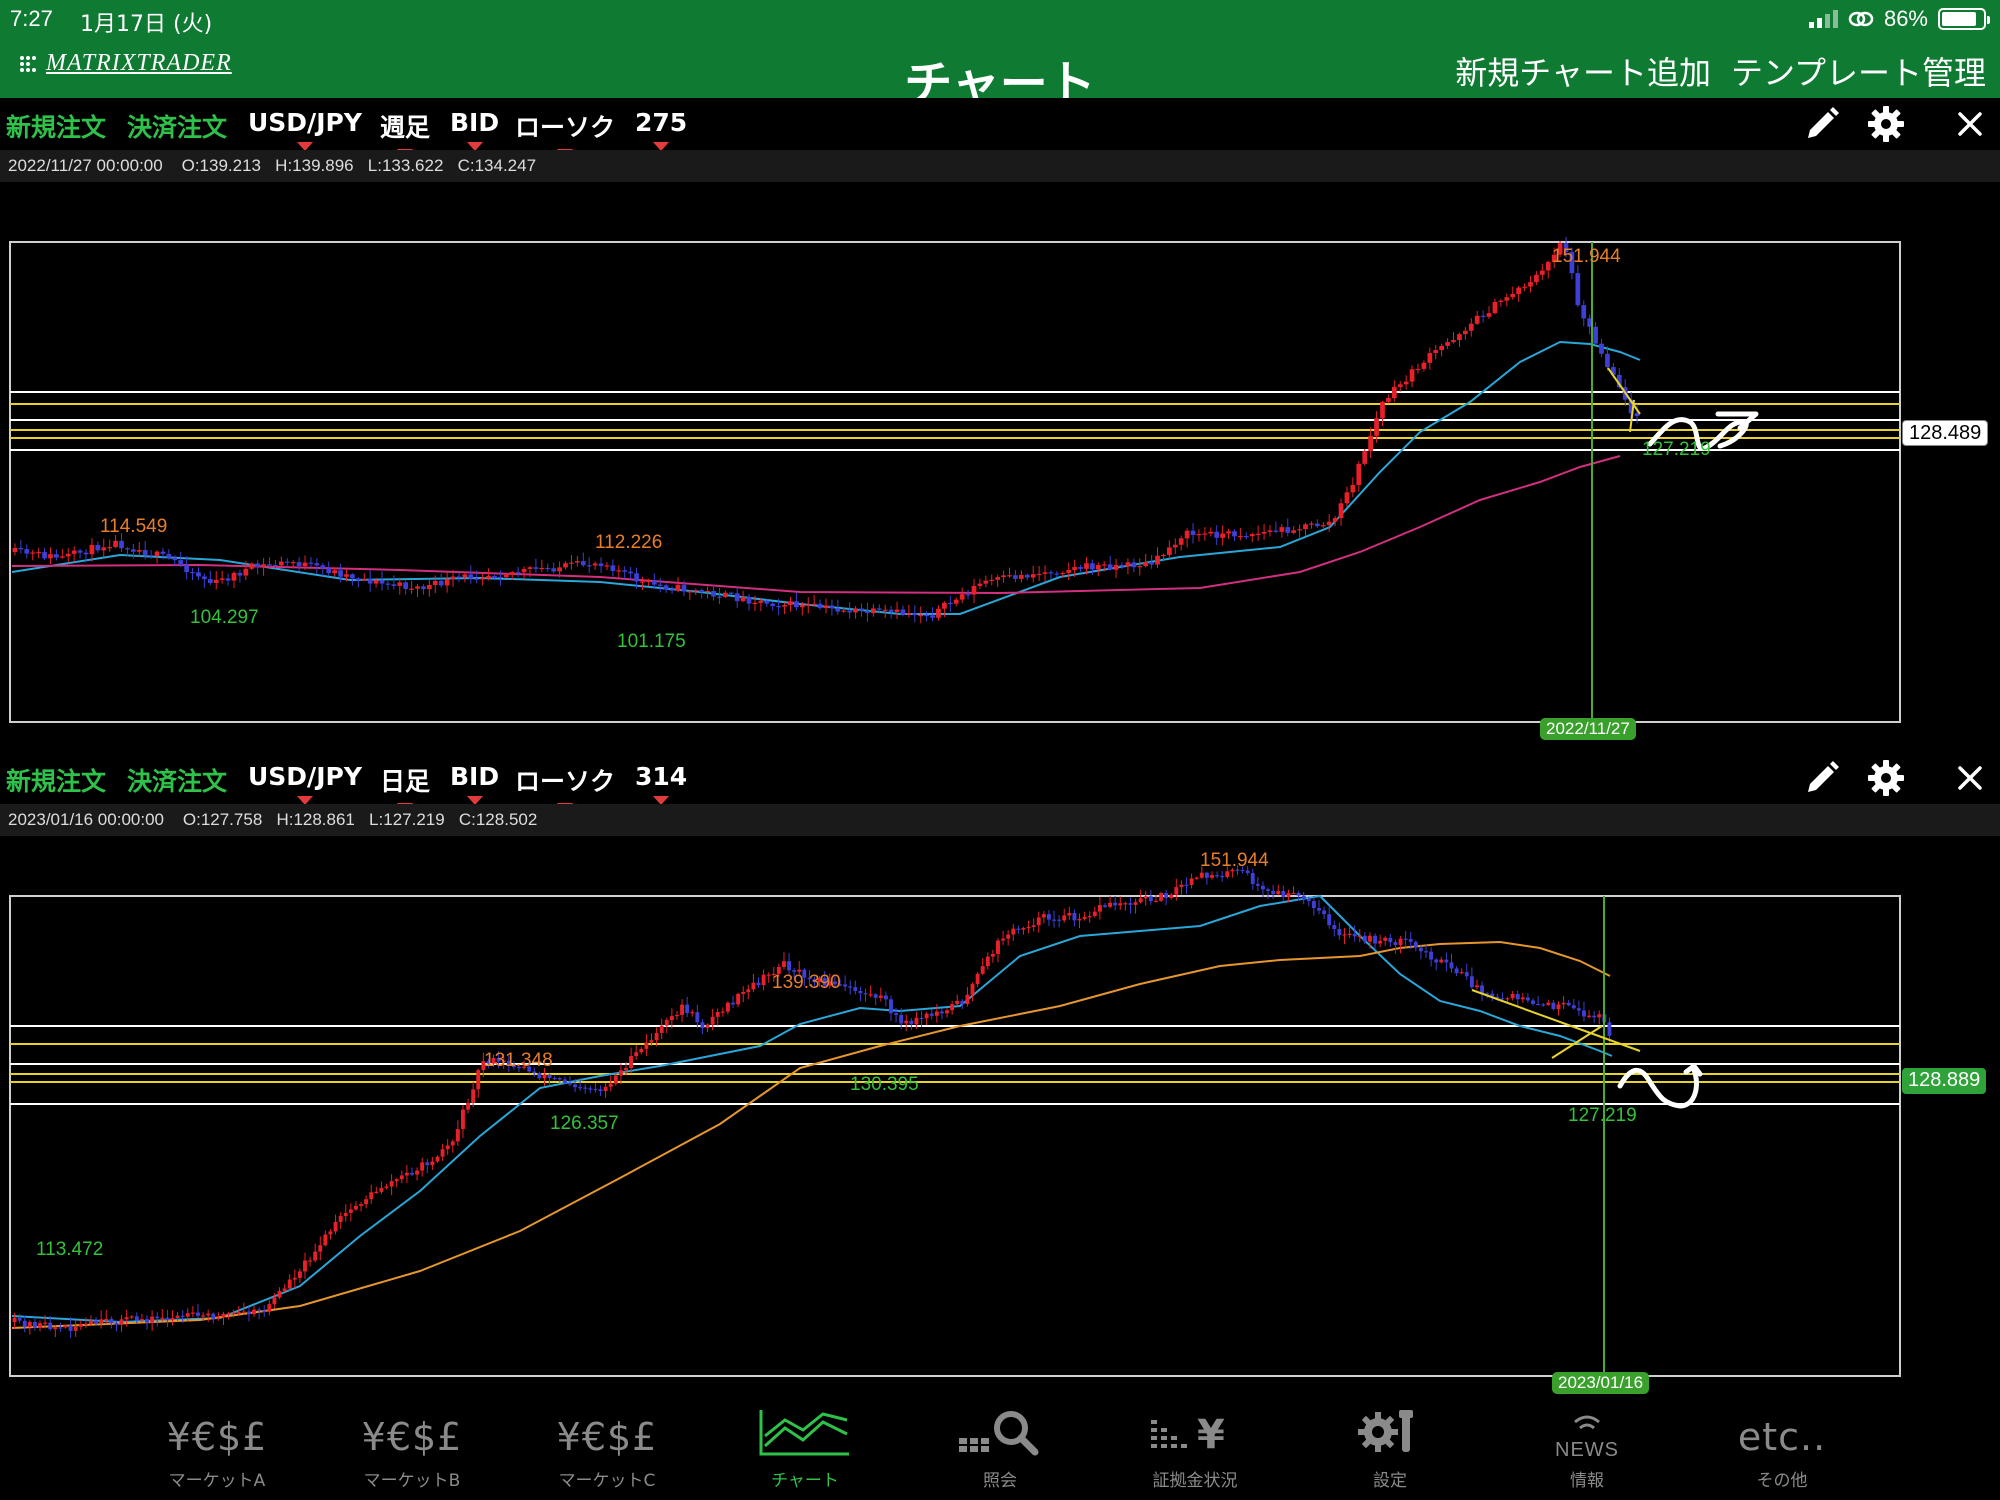 The width and height of the screenshot is (2000, 1500). I want to click on moving-average-line, so click(826, 477).